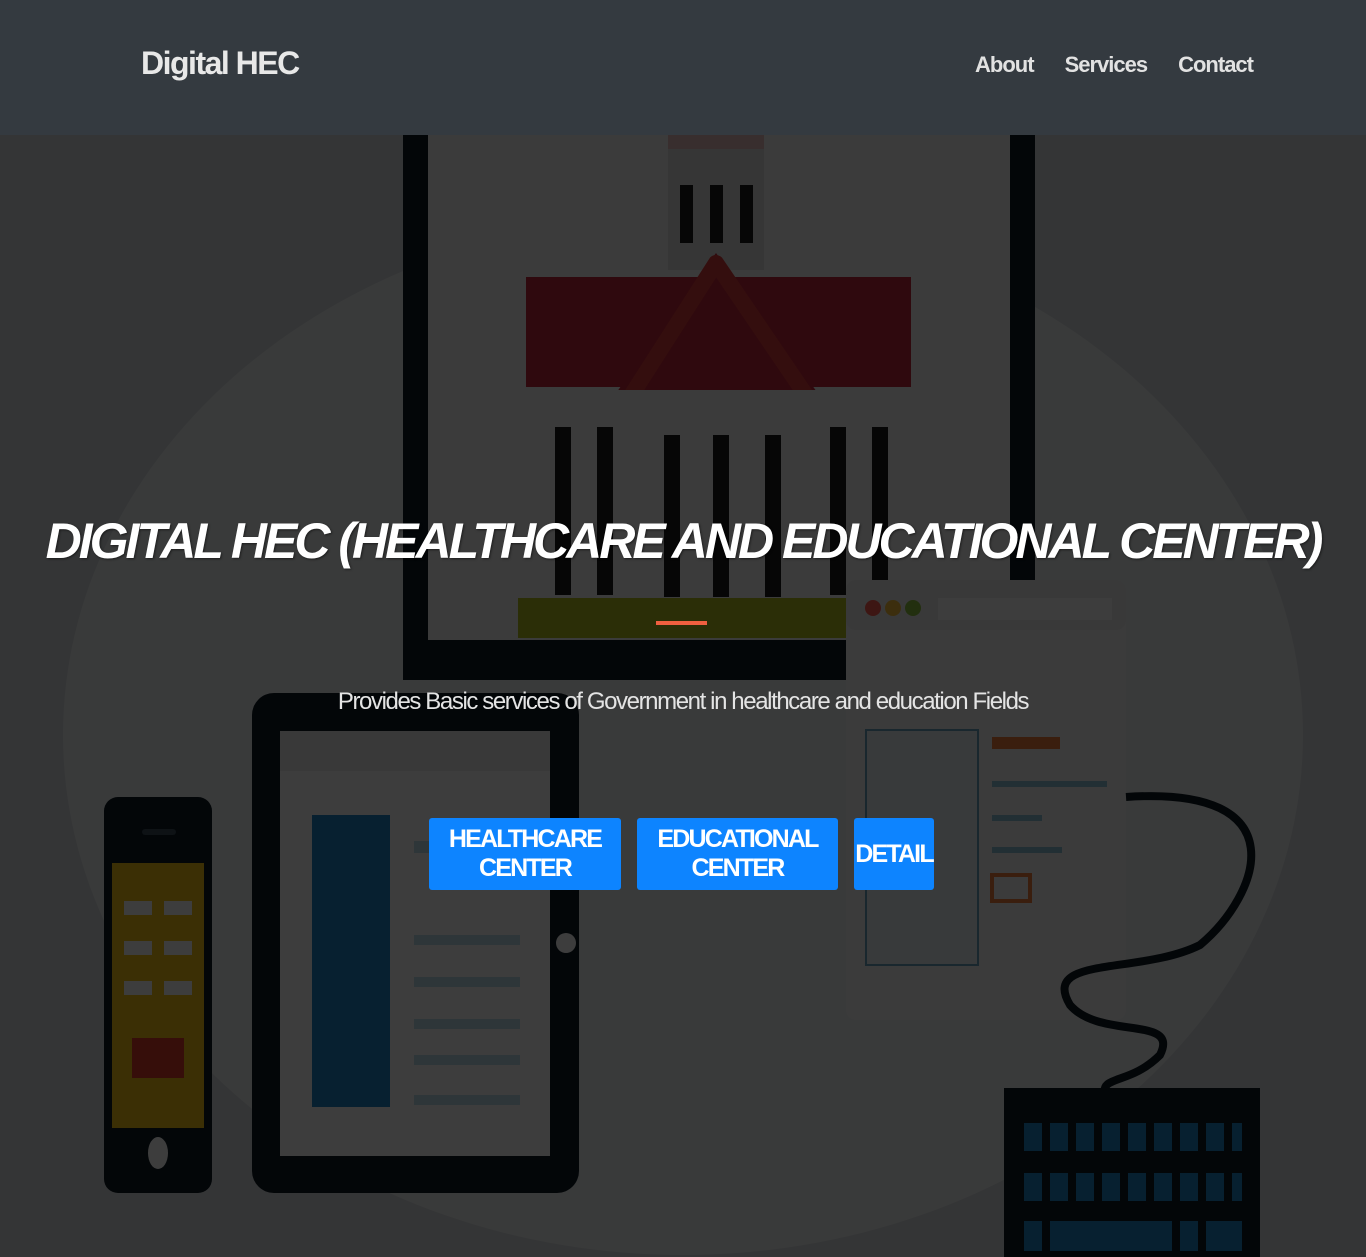  What do you see at coordinates (525, 854) in the screenshot?
I see `healthcare-center-button: Healthcare Center` at bounding box center [525, 854].